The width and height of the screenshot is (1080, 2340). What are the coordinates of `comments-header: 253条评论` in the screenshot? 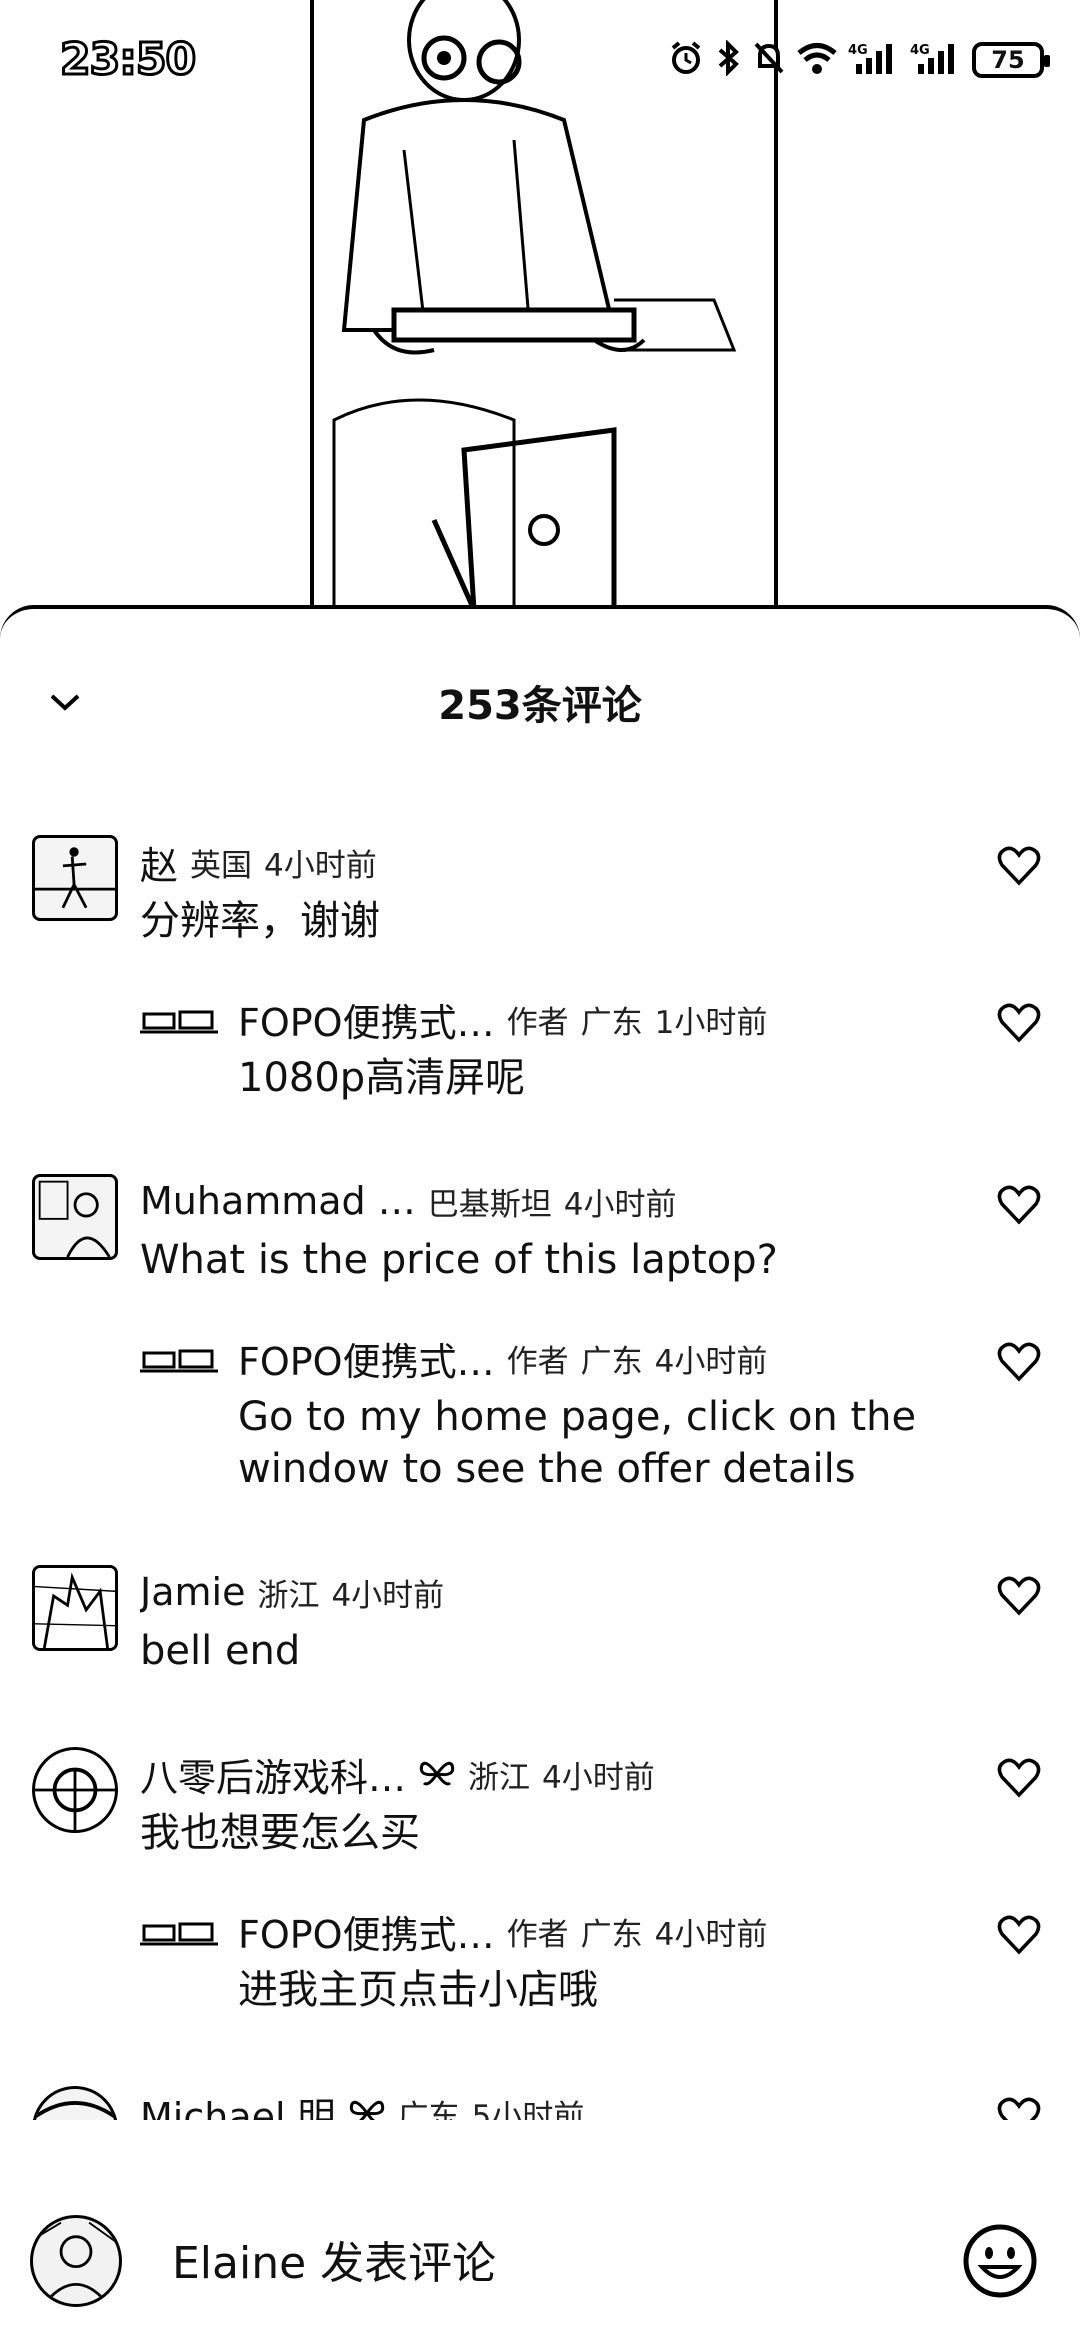 It's located at (540, 694).